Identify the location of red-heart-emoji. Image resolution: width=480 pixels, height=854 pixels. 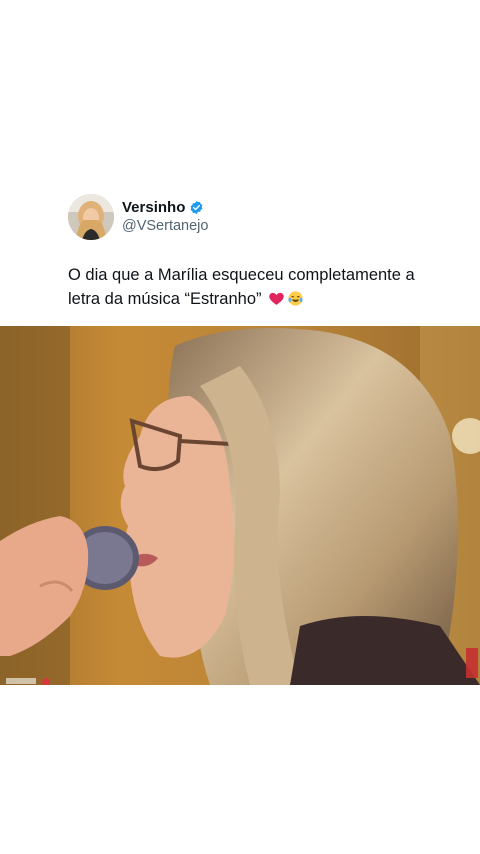
(276, 298).